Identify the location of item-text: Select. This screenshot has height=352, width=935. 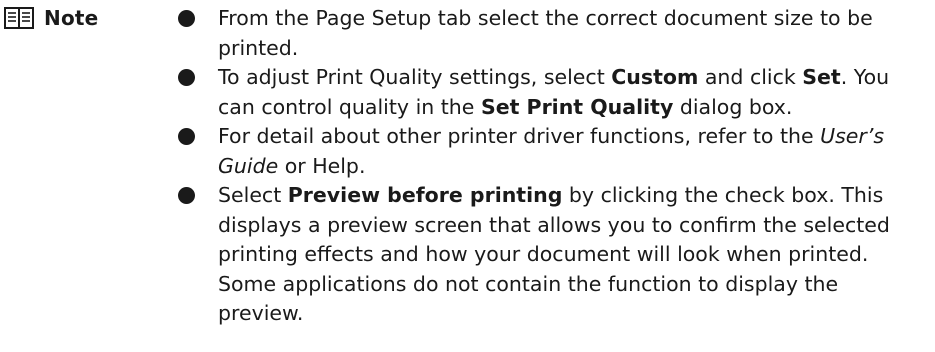
(253, 195).